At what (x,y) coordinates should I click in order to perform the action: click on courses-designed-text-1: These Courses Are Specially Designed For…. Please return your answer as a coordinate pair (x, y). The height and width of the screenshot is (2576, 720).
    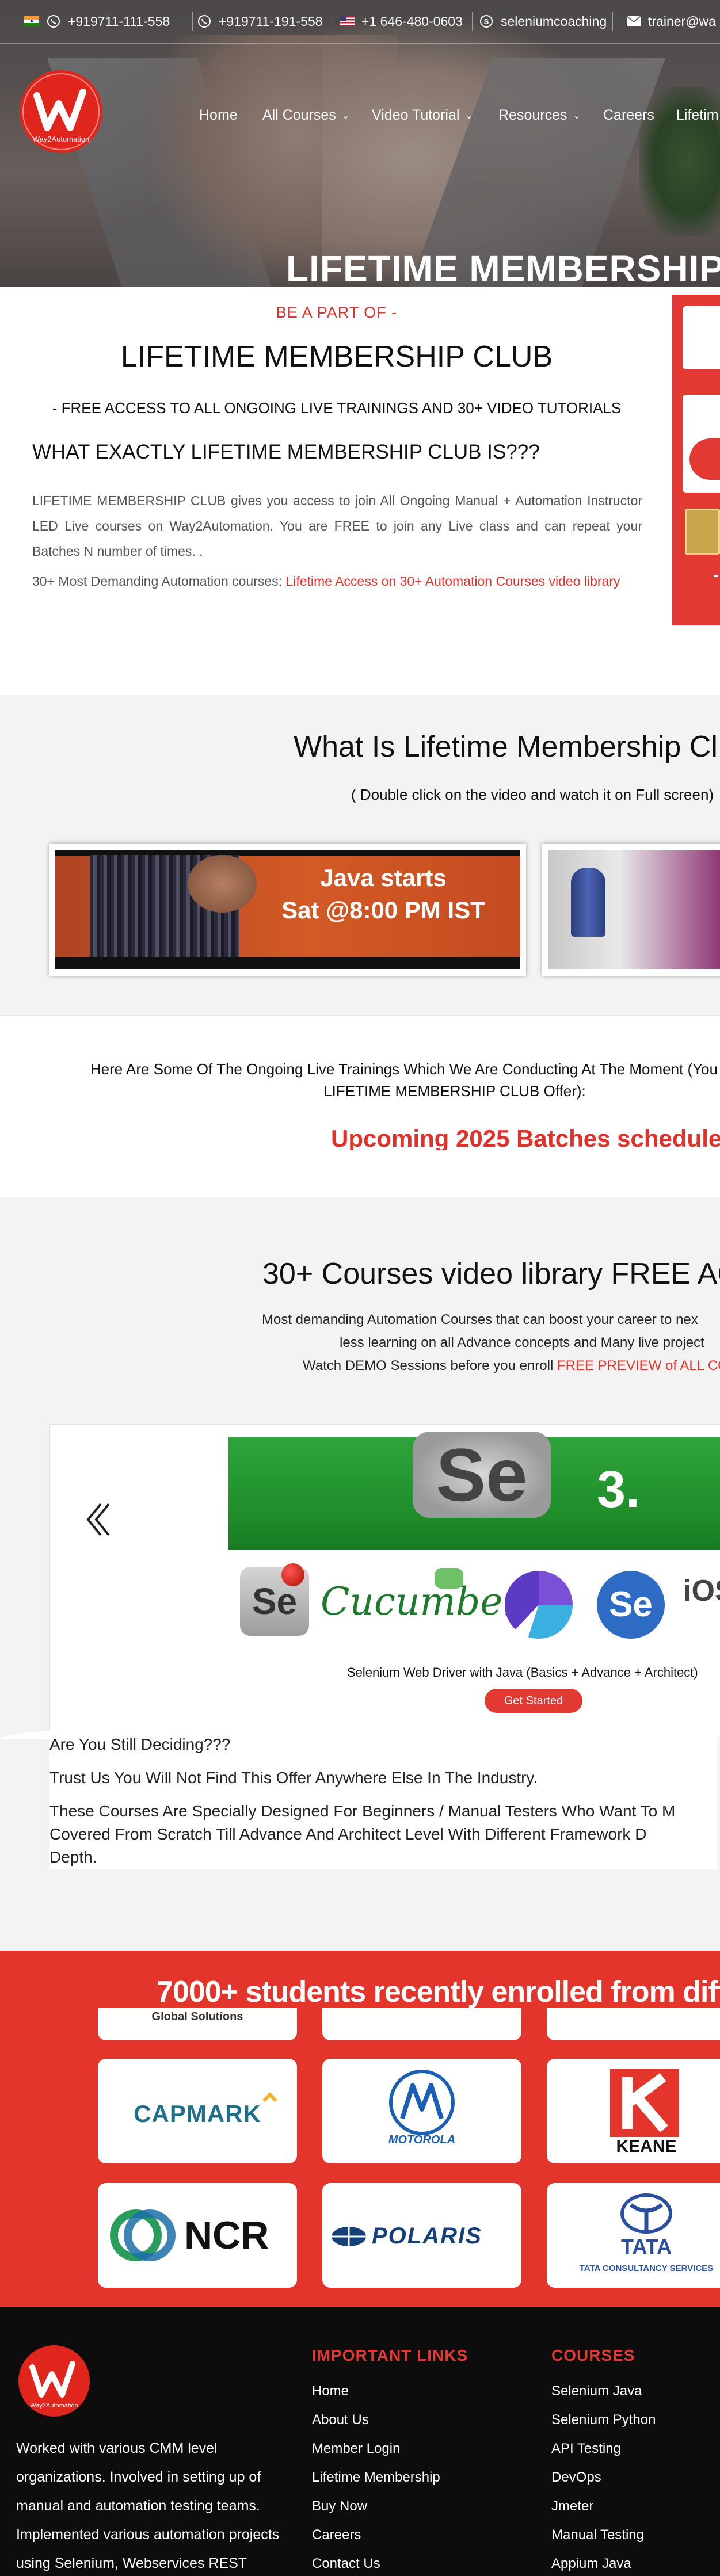
    Looking at the image, I should click on (362, 1811).